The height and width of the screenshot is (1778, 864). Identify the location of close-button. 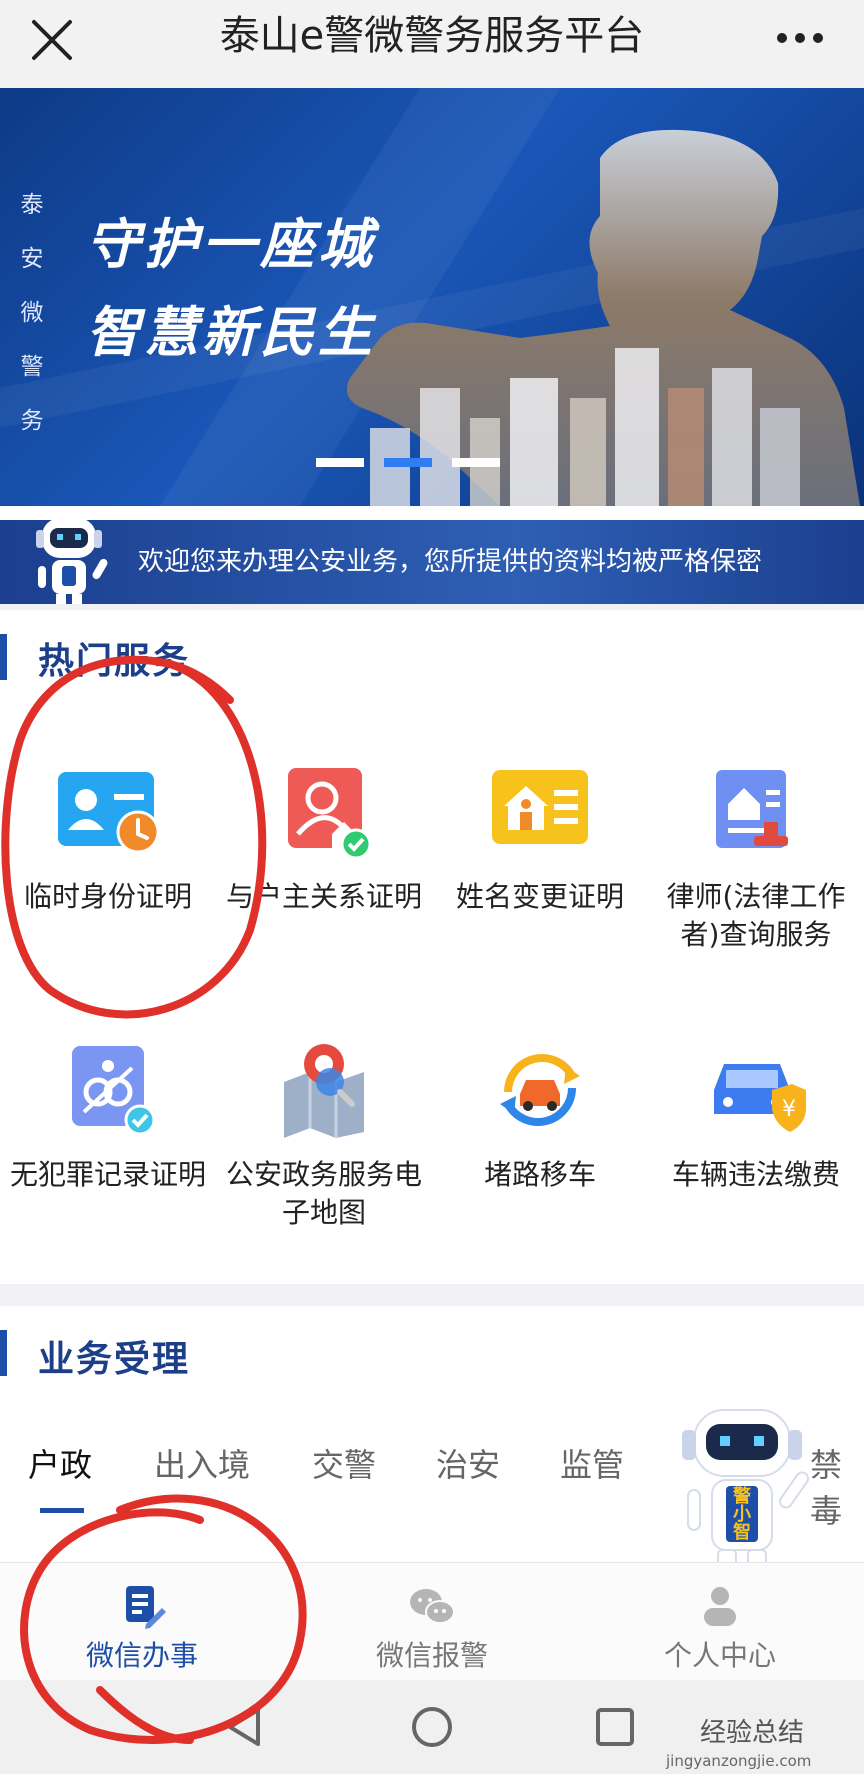
(52, 40).